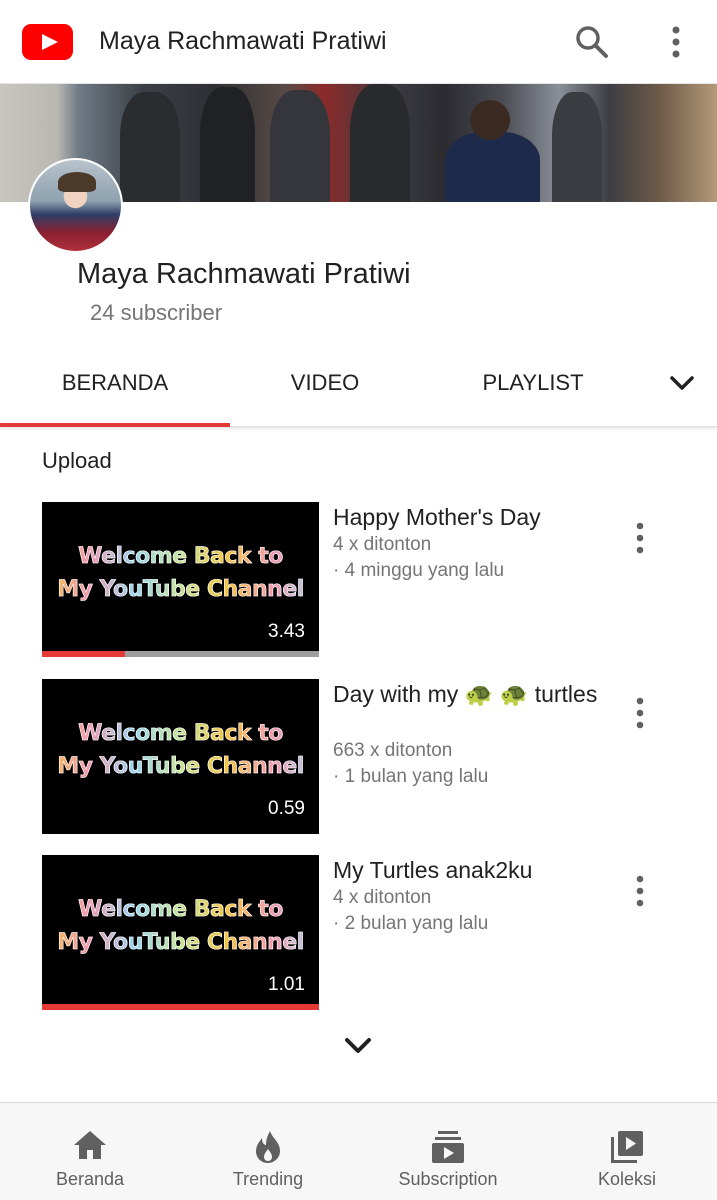  Describe the element at coordinates (533, 386) in the screenshot. I see `tab-playlist: PLAYLIST` at that location.